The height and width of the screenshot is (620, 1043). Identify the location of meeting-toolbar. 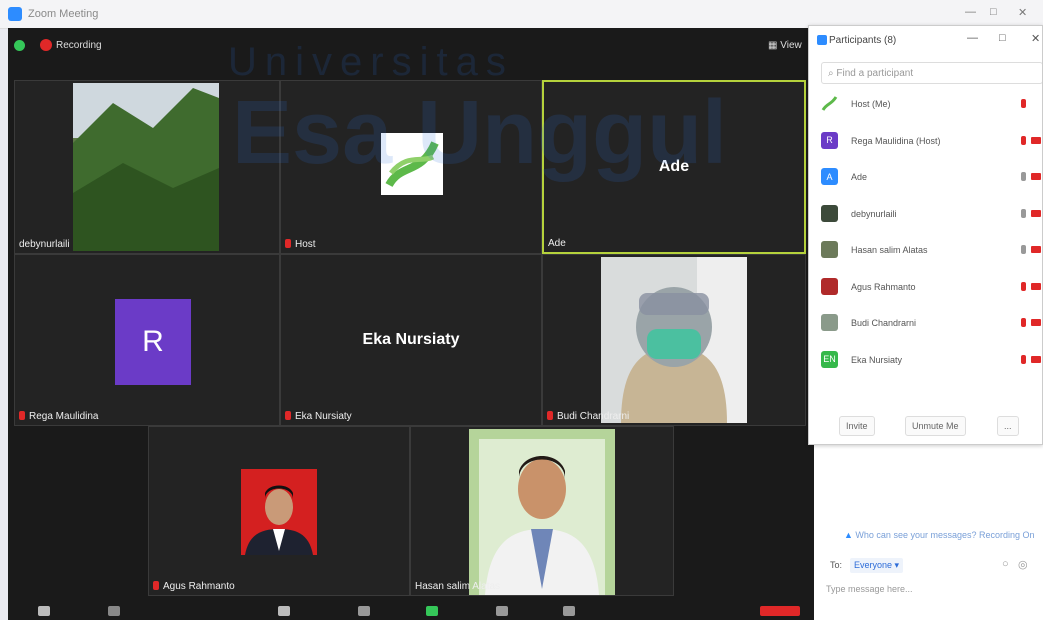
(411, 611).